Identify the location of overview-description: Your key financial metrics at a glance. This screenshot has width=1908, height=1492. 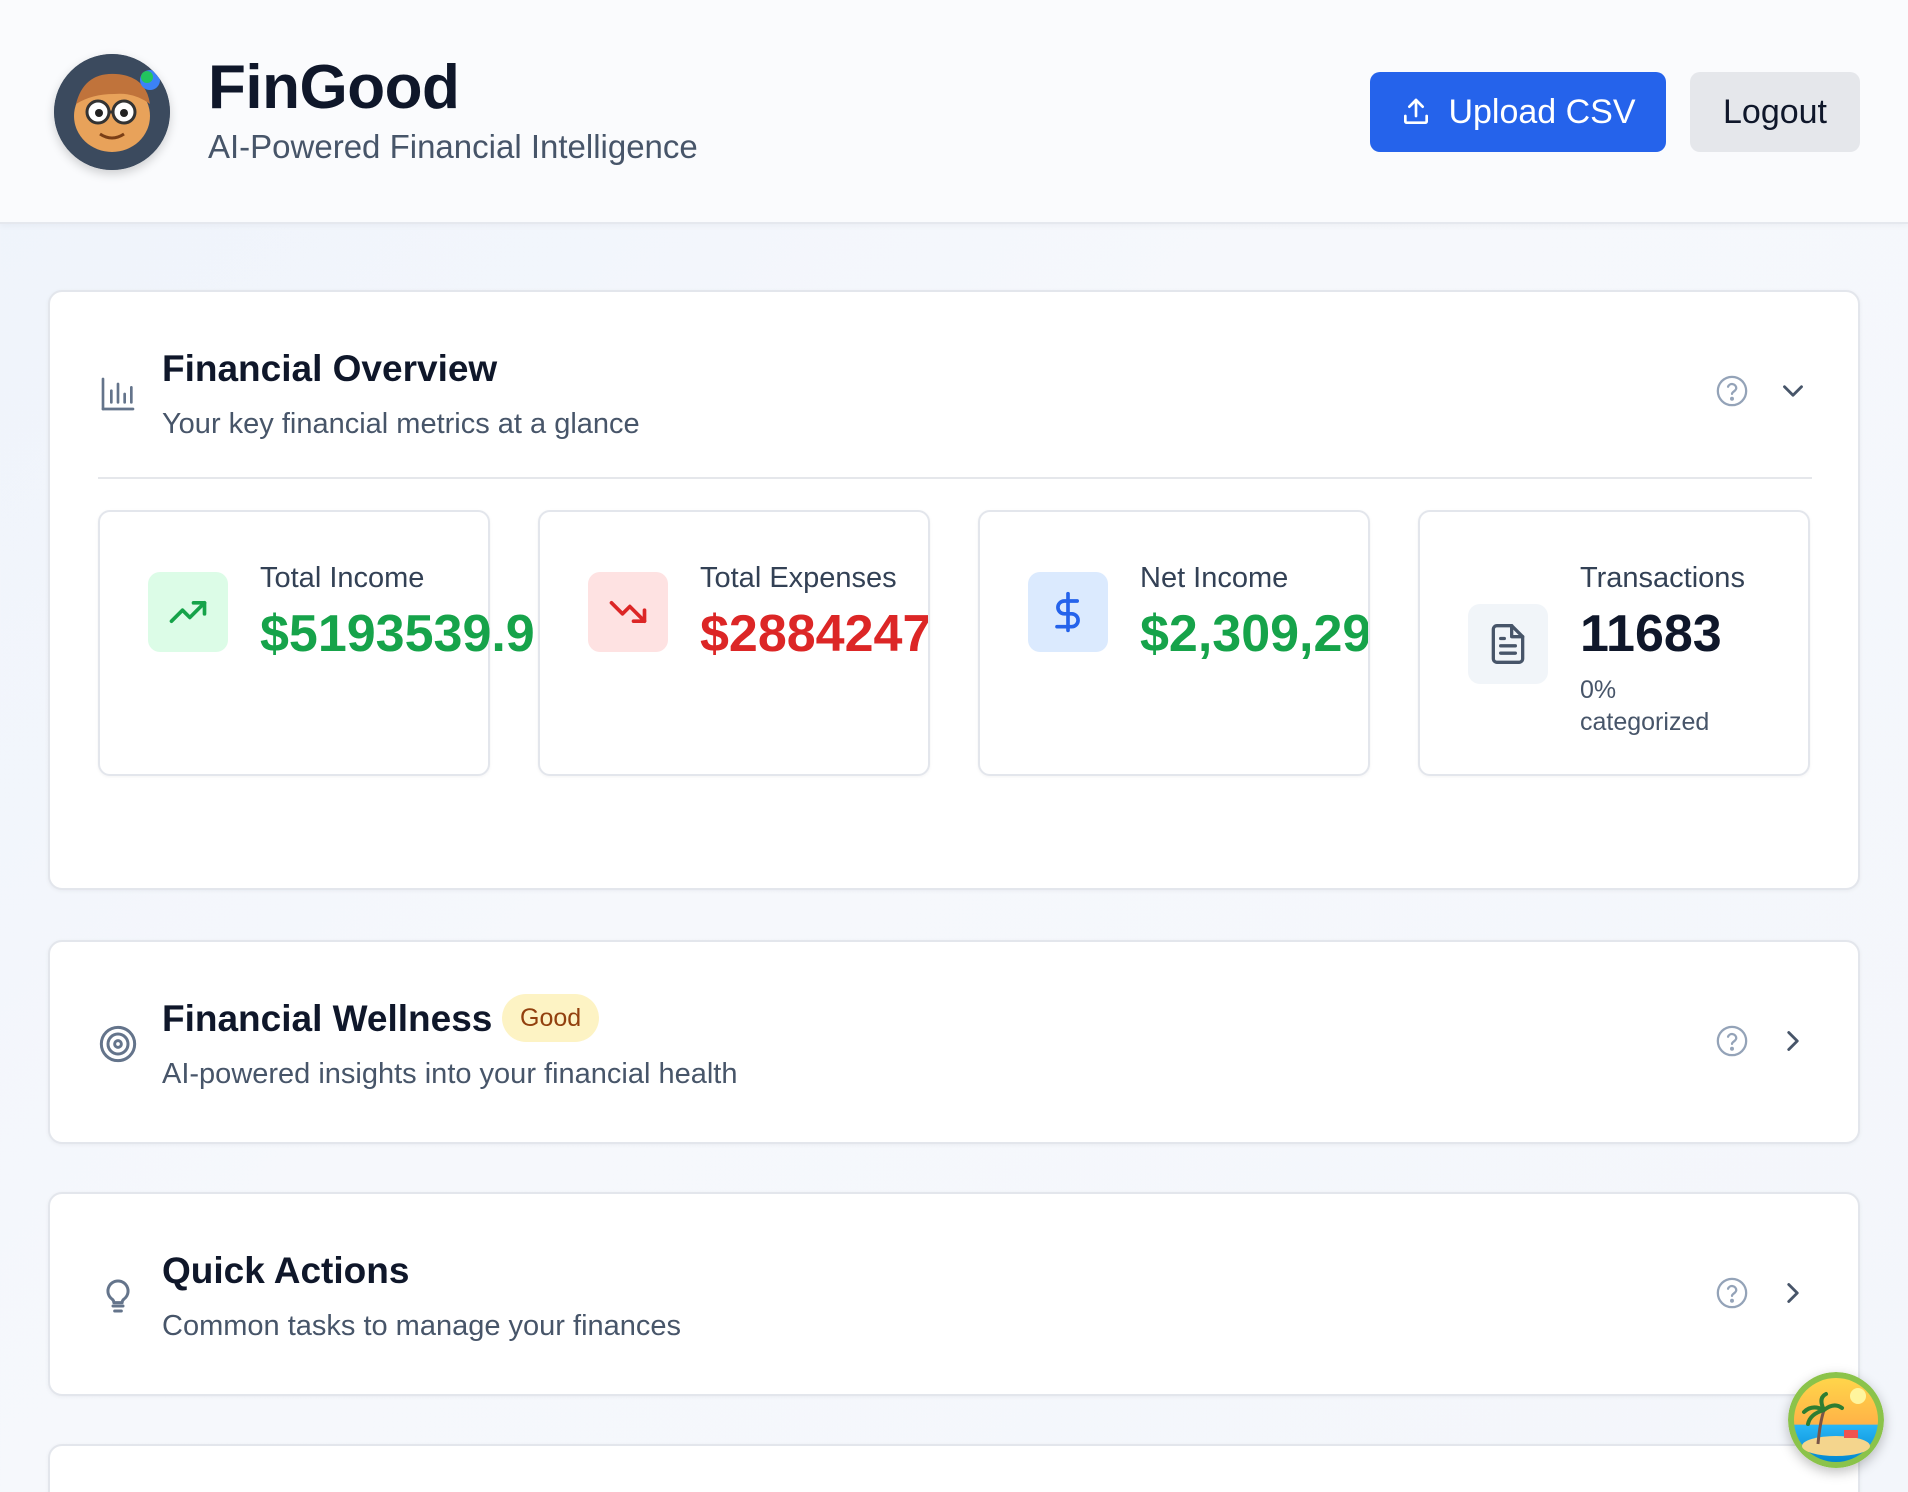
(401, 424).